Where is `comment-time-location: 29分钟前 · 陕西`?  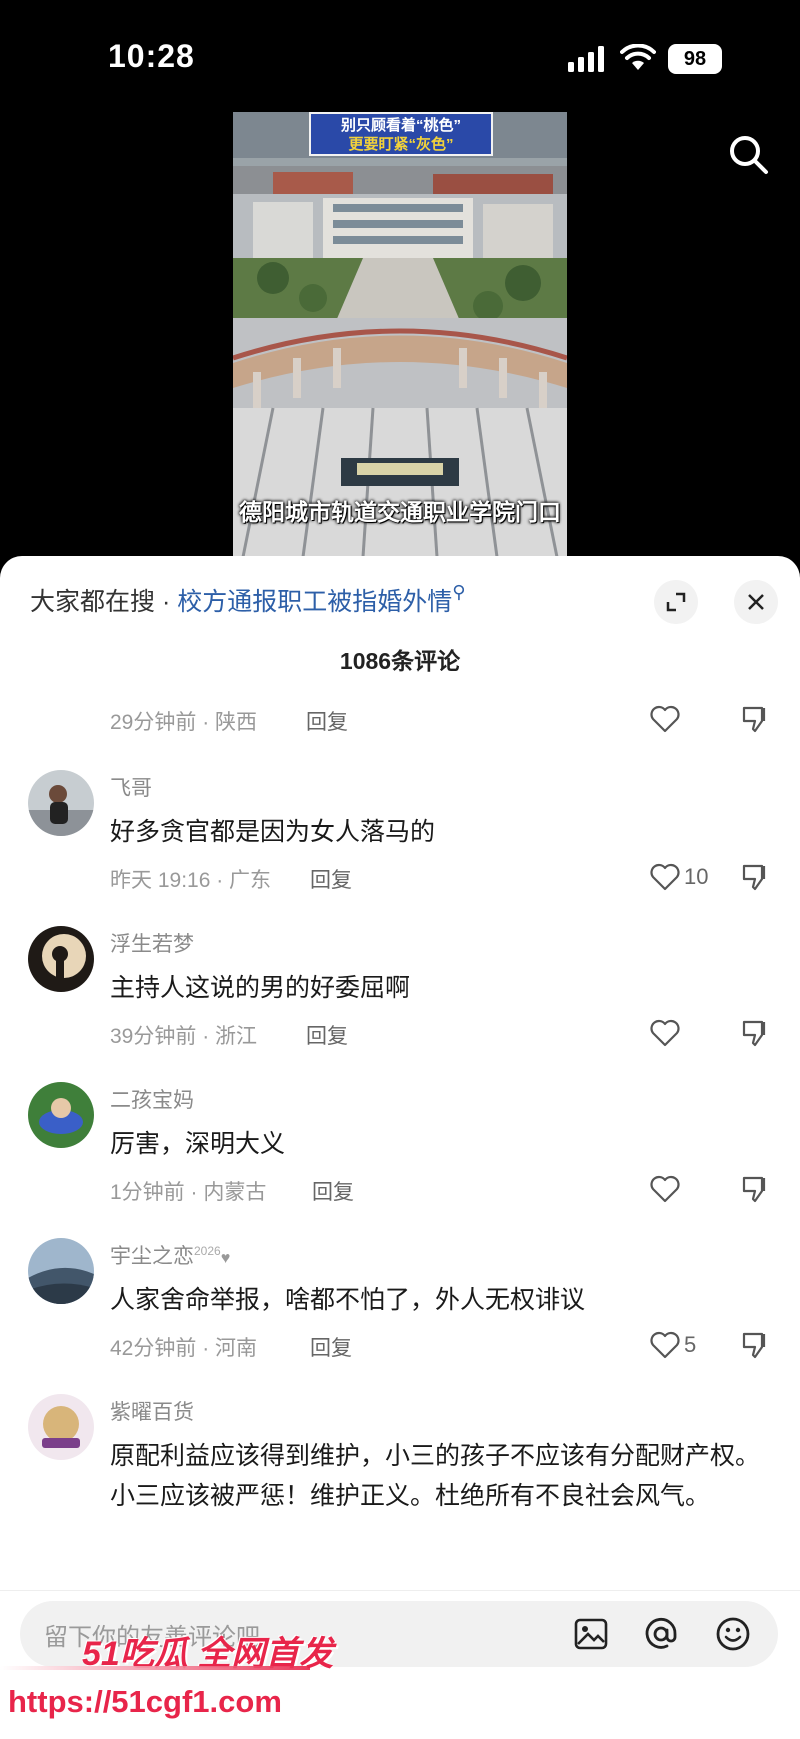
comment-time-location: 29分钟前 · 陕西 is located at coordinates (184, 722).